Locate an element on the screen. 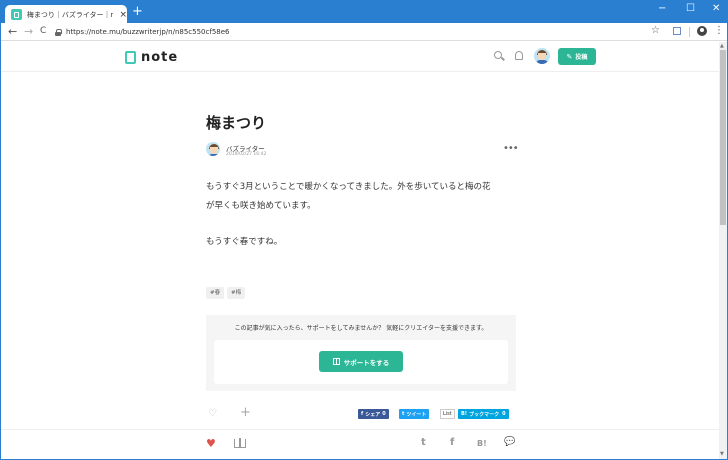 The image size is (728, 460). new-tab-button: + is located at coordinates (137, 11).